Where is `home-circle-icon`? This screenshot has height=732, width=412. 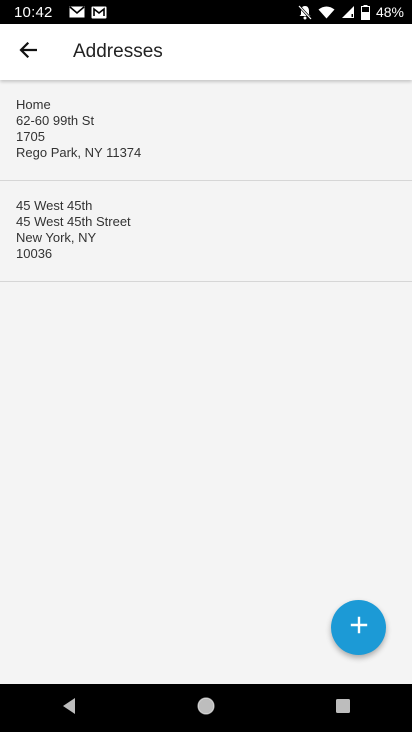 home-circle-icon is located at coordinates (206, 708).